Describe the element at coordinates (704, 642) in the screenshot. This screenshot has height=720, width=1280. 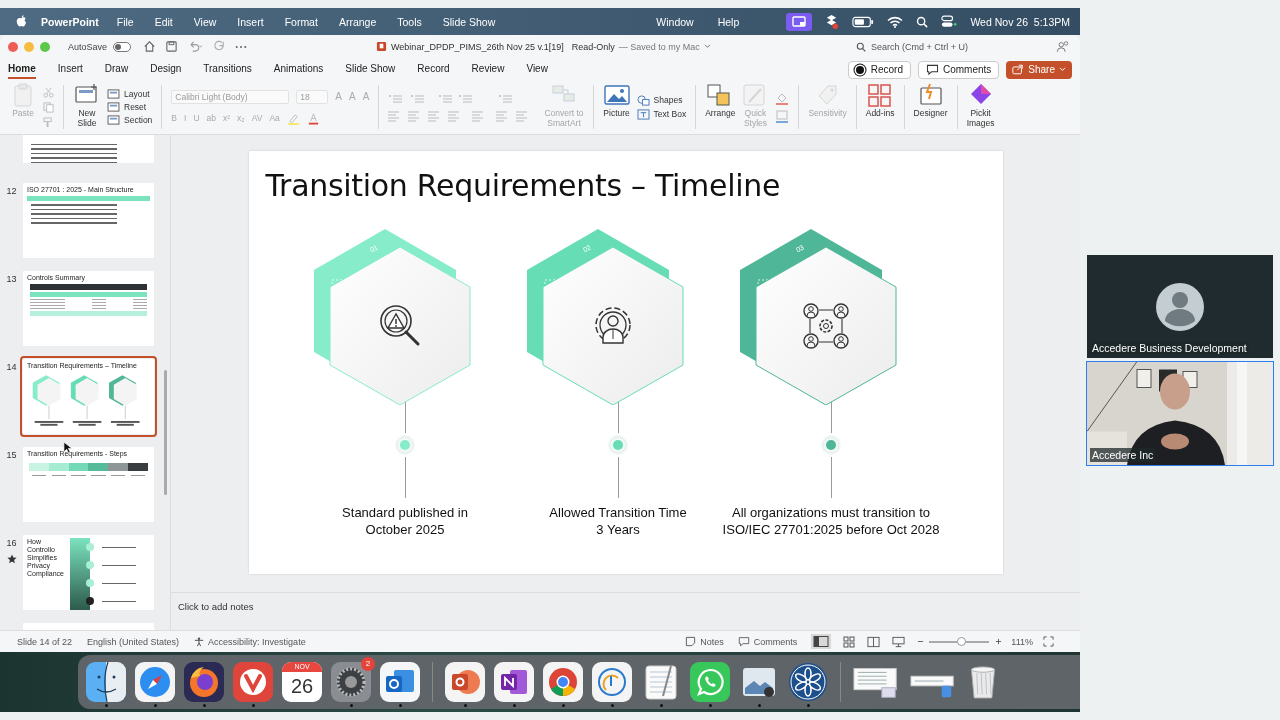
I see `notes-button: Notes` at that location.